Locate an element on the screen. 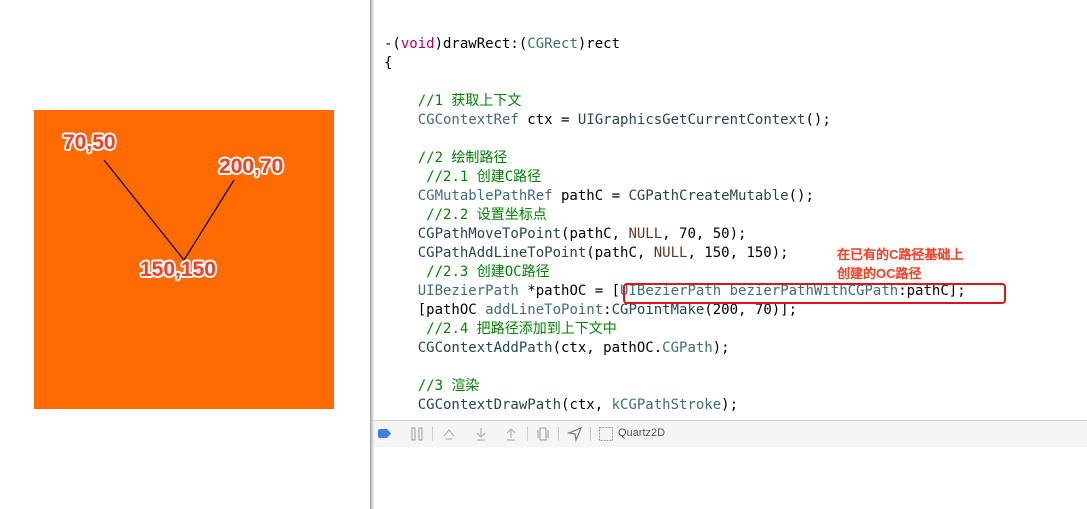 The height and width of the screenshot is (509, 1087). point-label-start: 70,50 is located at coordinates (89, 142).